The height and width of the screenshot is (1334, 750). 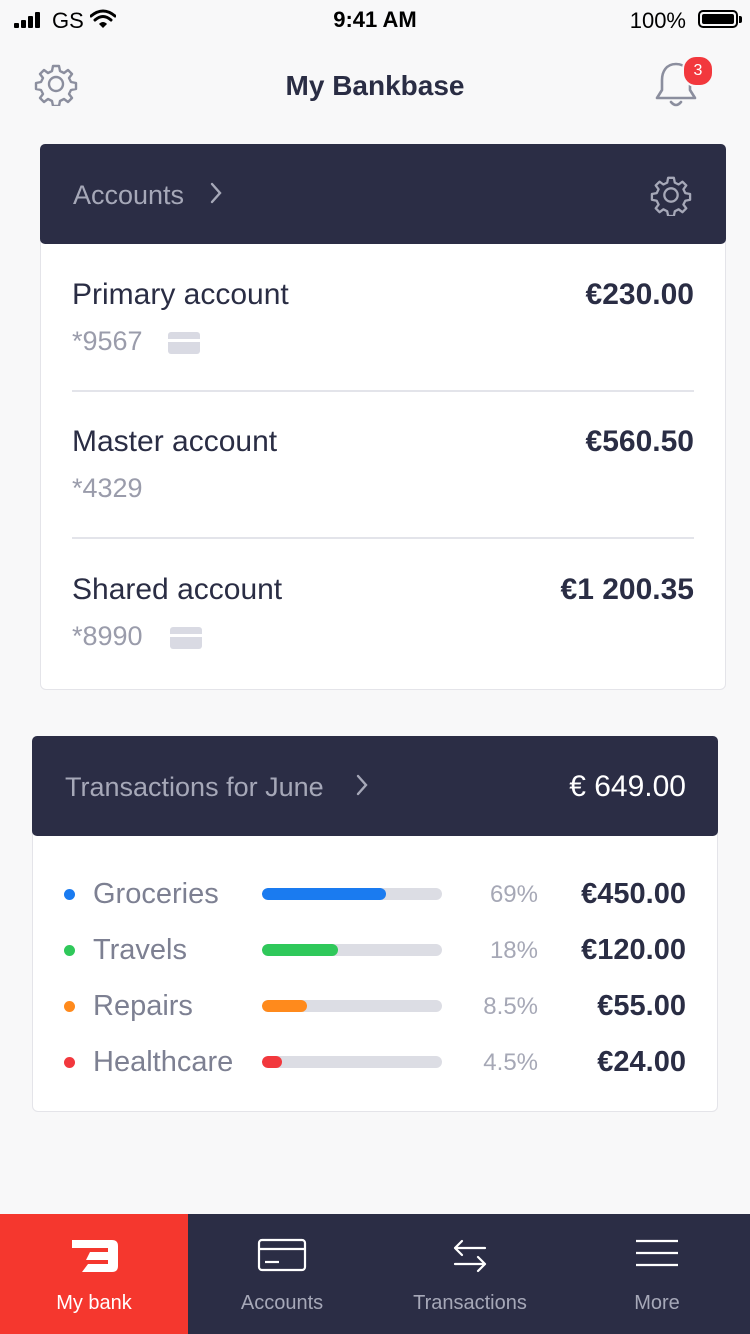 I want to click on tab-label: More, so click(x=657, y=1303).